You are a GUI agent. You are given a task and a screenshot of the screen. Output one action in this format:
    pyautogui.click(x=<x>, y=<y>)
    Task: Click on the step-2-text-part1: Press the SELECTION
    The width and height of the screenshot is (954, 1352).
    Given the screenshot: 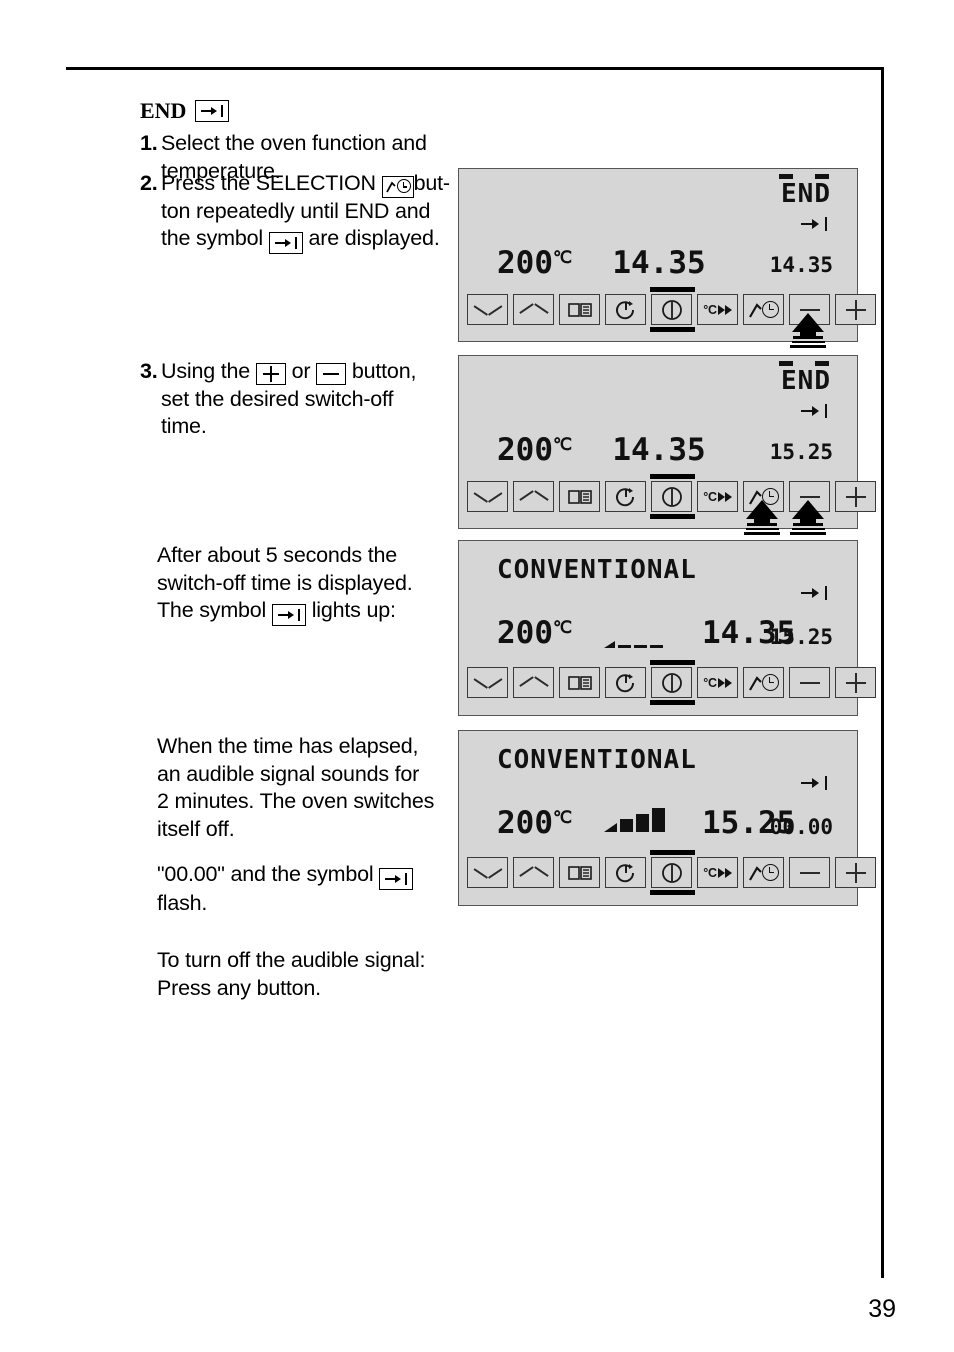 What is the action you would take?
    pyautogui.click(x=268, y=183)
    